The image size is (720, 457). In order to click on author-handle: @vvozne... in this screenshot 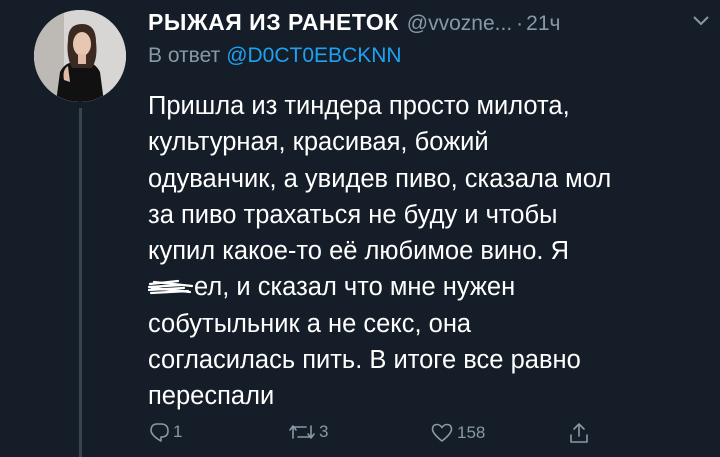, I will do `click(459, 23)`.